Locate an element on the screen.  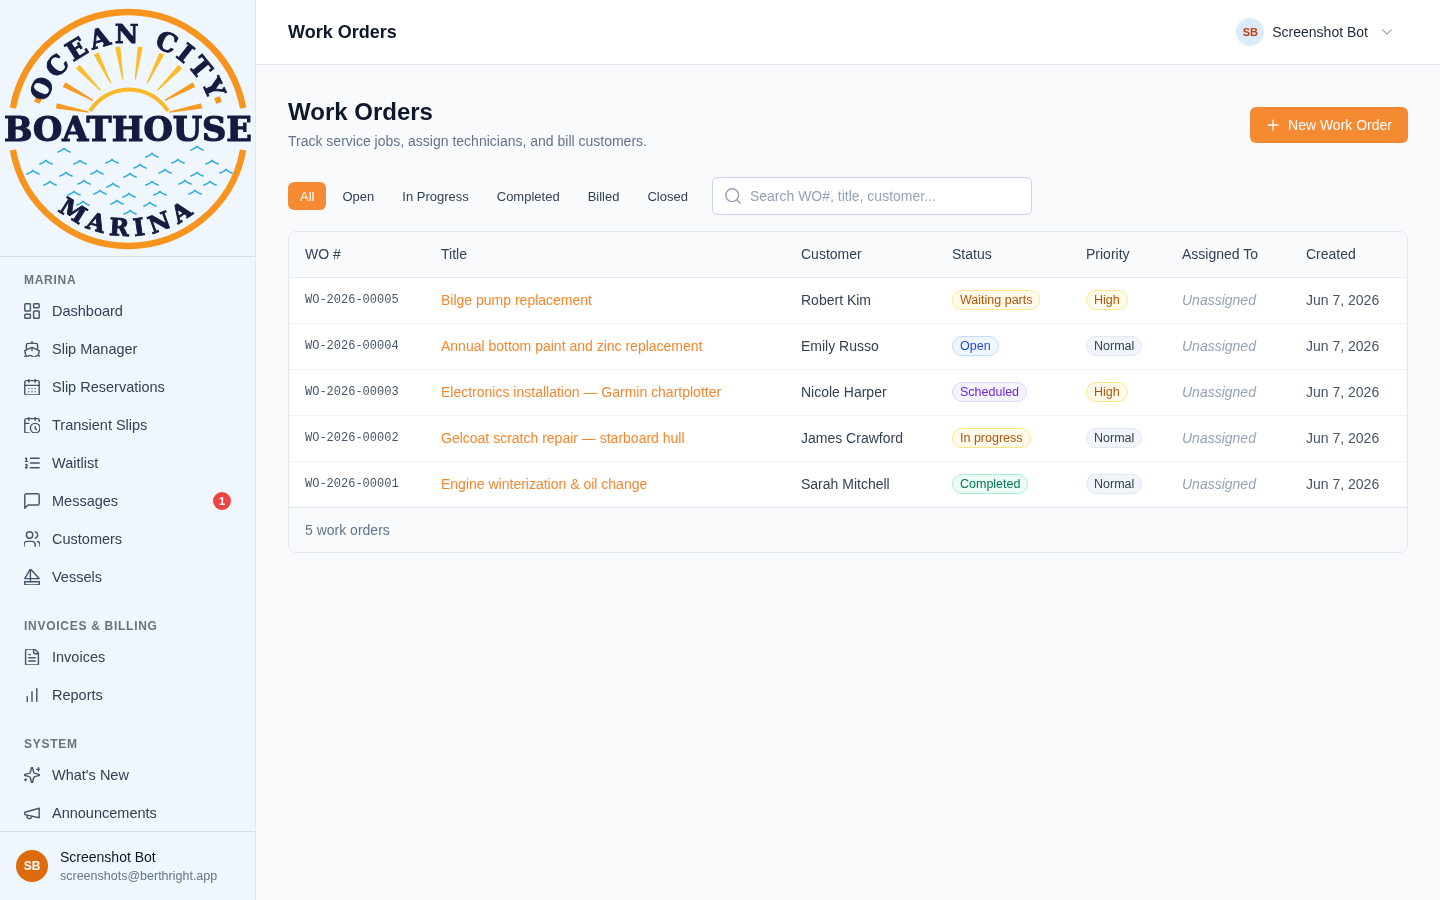
record-count: 5 work orders is located at coordinates (347, 529).